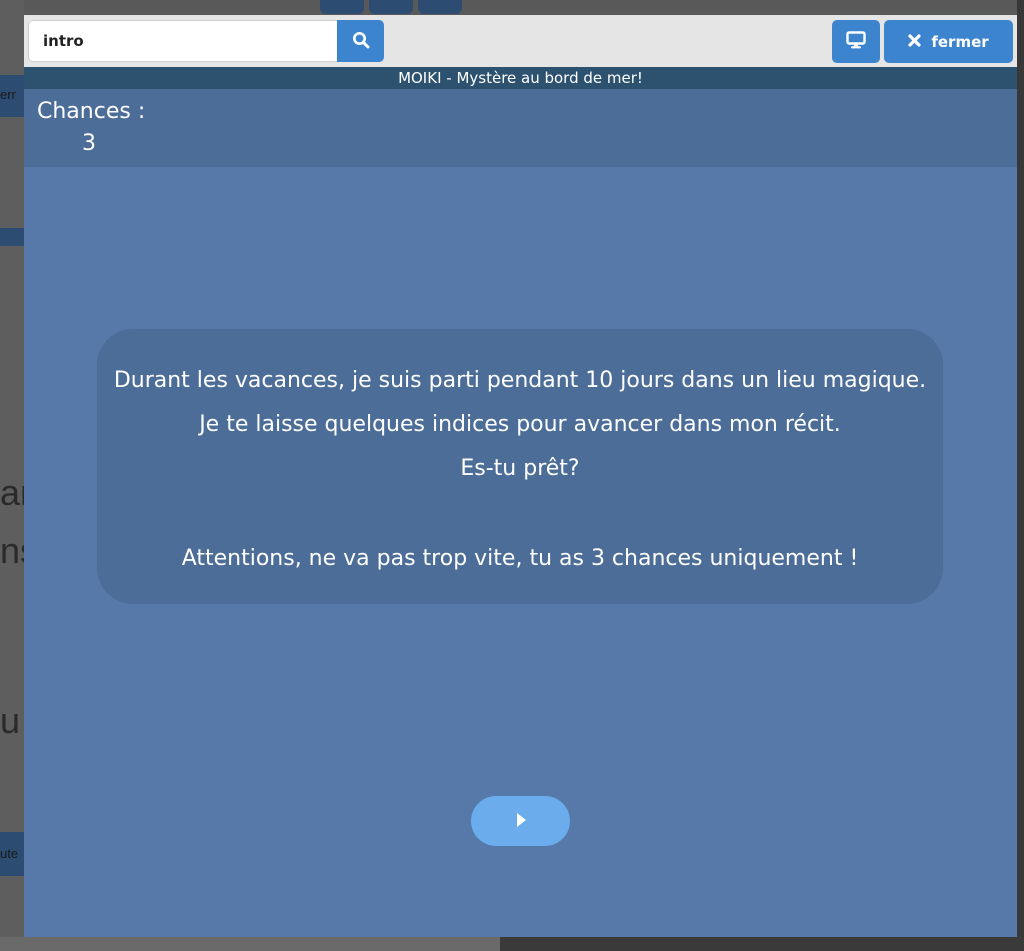  I want to click on background-button-fragment: ute, so click(9, 853).